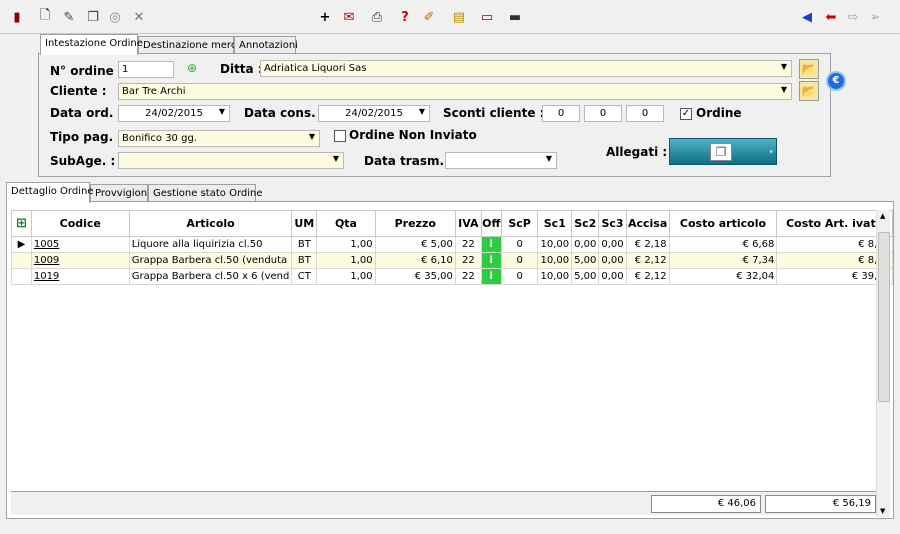 The height and width of the screenshot is (534, 900). I want to click on allegati-button: ❐ ▾, so click(723, 151).